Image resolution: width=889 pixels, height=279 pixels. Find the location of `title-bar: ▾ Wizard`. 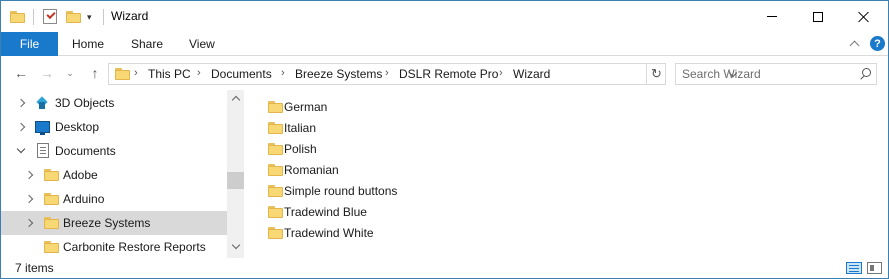

title-bar: ▾ Wizard is located at coordinates (444, 16).